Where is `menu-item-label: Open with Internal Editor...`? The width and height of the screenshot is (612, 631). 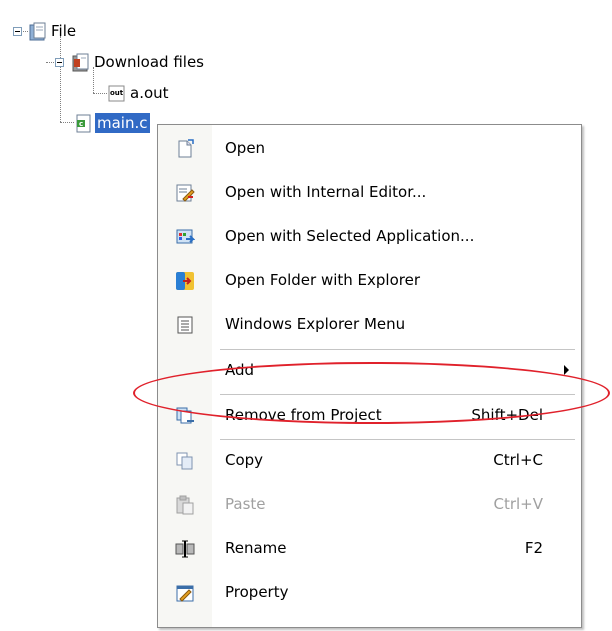 menu-item-label: Open with Internal Editor... is located at coordinates (326, 192).